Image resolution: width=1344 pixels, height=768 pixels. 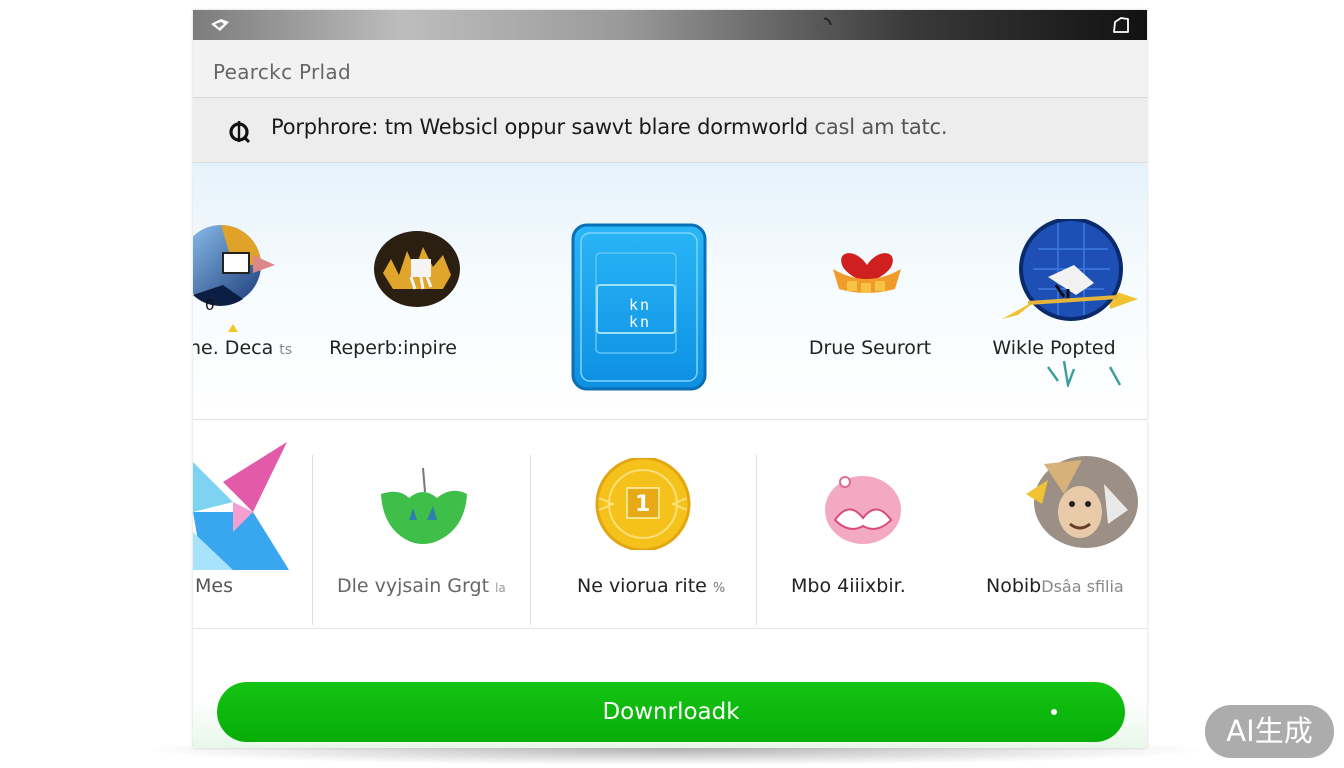 What do you see at coordinates (233, 328) in the screenshot?
I see `warning-triangle-icon` at bounding box center [233, 328].